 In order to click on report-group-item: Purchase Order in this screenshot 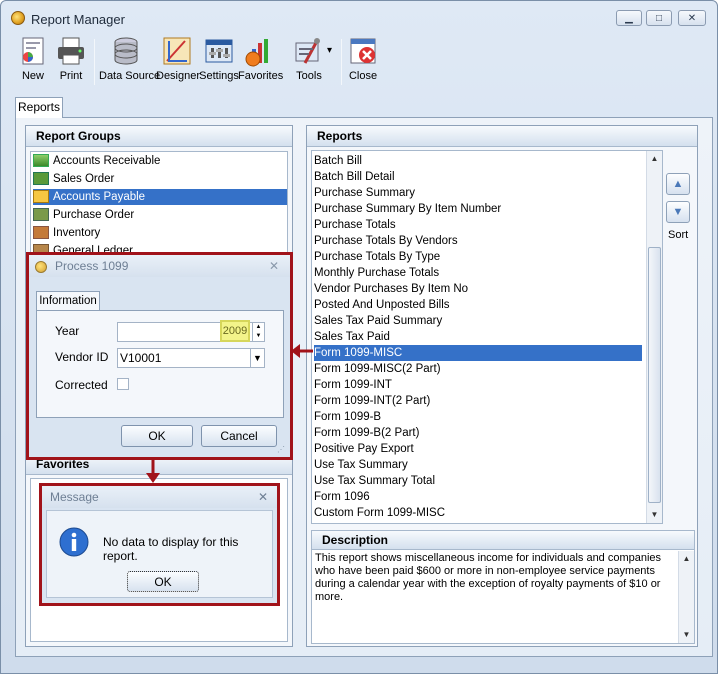, I will do `click(83, 215)`.